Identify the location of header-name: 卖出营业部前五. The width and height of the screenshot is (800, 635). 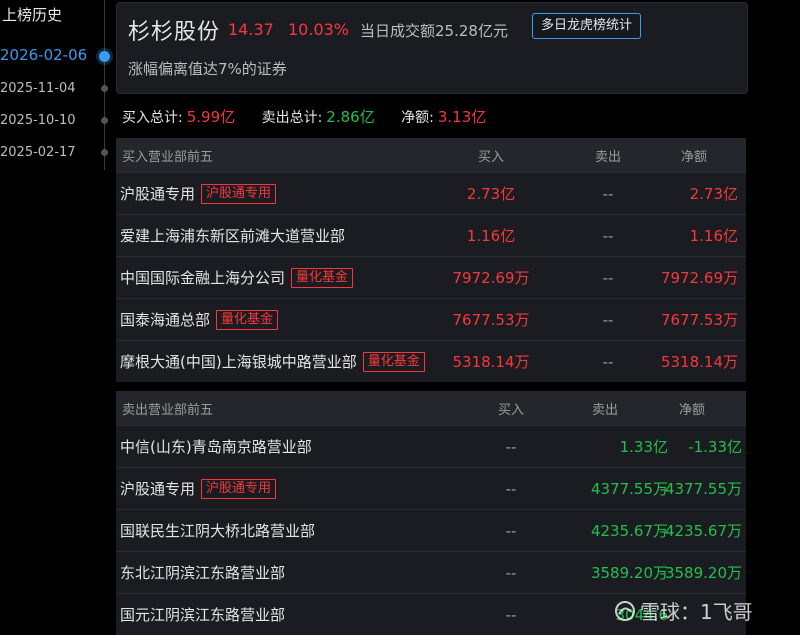
(168, 410).